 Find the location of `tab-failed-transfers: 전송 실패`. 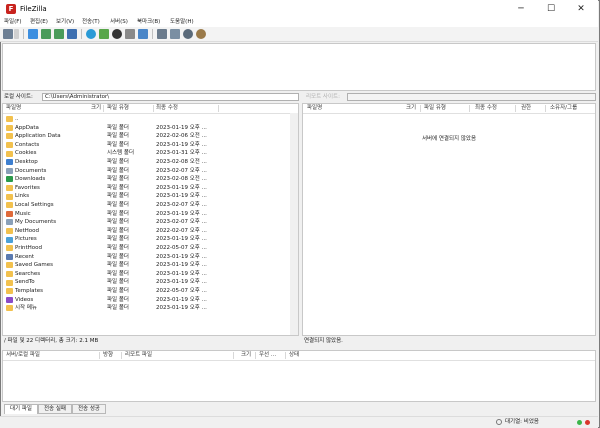

tab-failed-transfers: 전송 실패 is located at coordinates (55, 409).